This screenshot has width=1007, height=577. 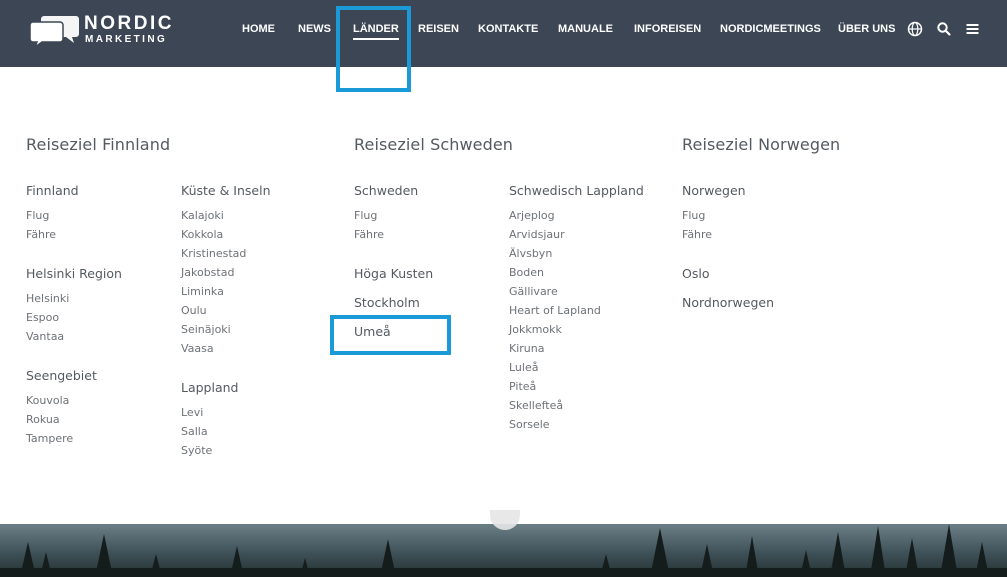 I want to click on nav-inforeisen: INFOREISEN, so click(x=667, y=29).